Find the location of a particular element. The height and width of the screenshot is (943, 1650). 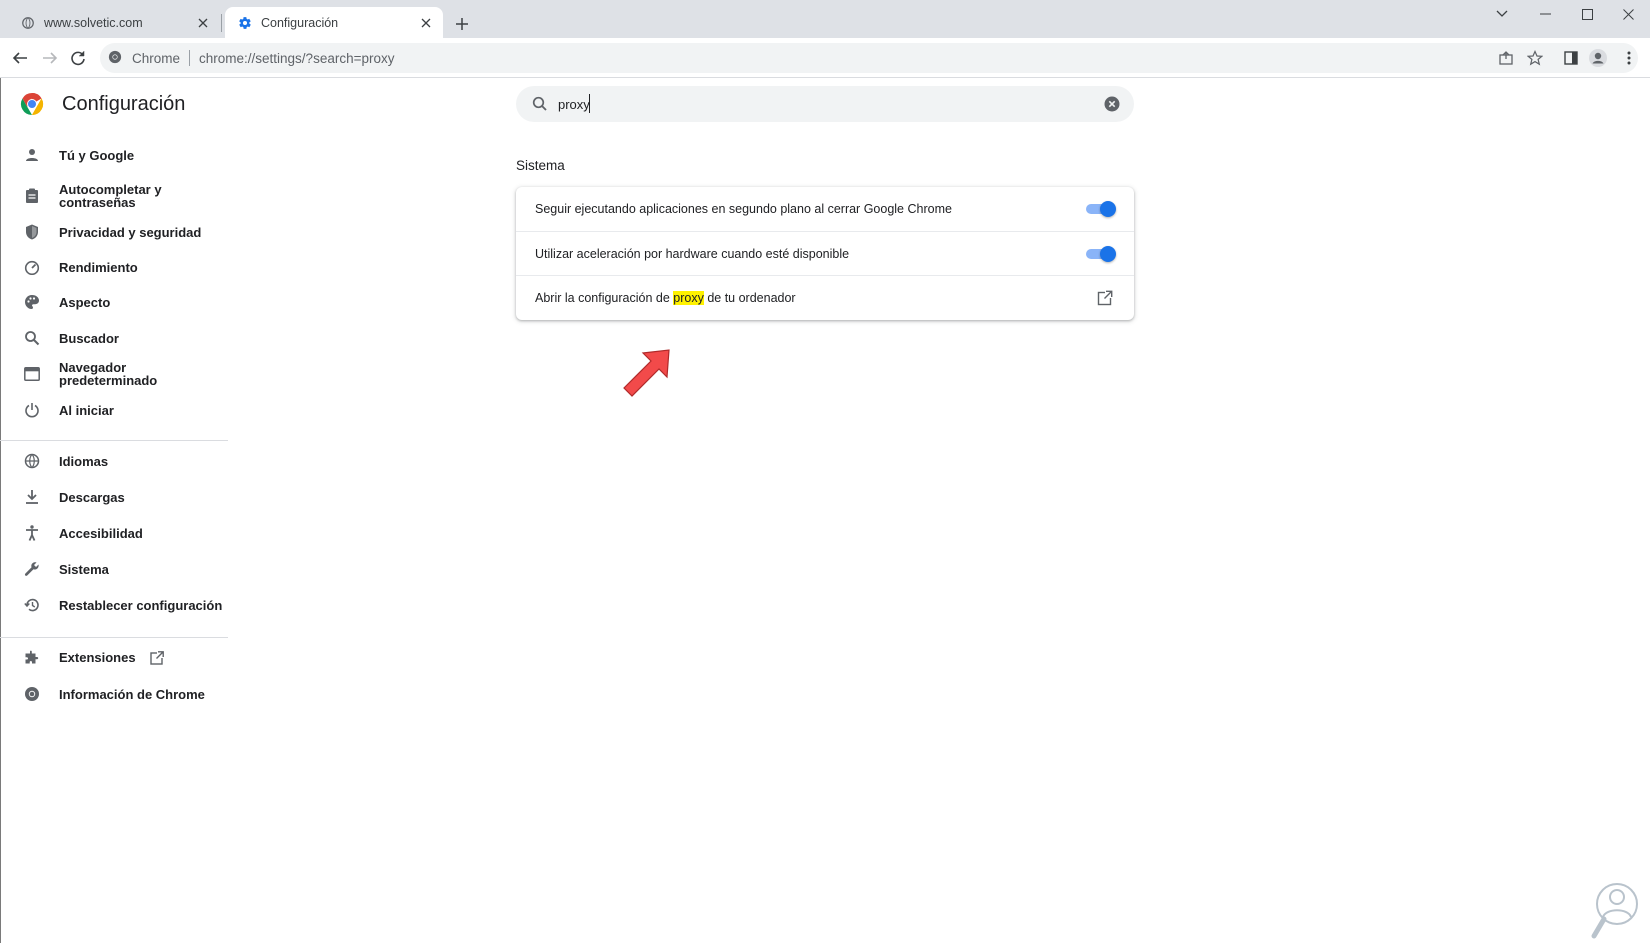

maximize-button is located at coordinates (1587, 14).